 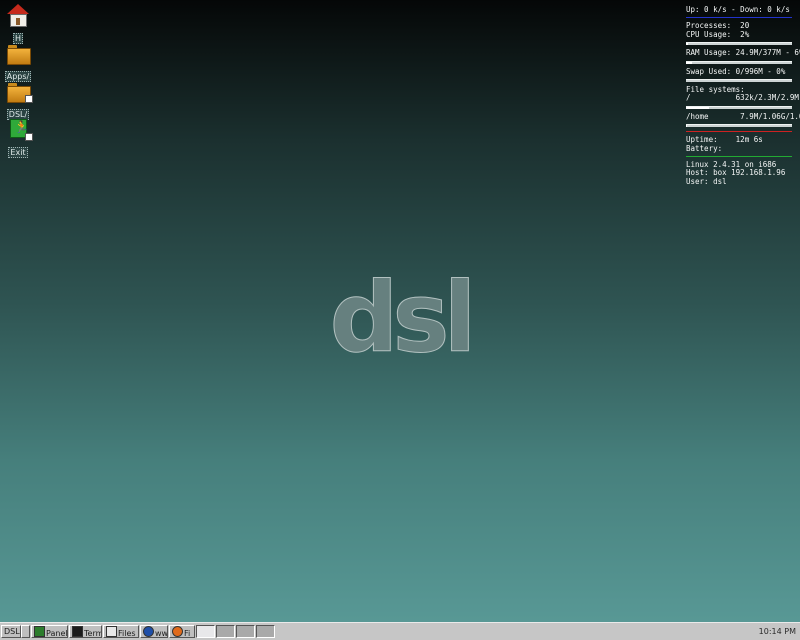 I want to click on desktop-icon-exit: 🏃 Exit, so click(x=18, y=138).